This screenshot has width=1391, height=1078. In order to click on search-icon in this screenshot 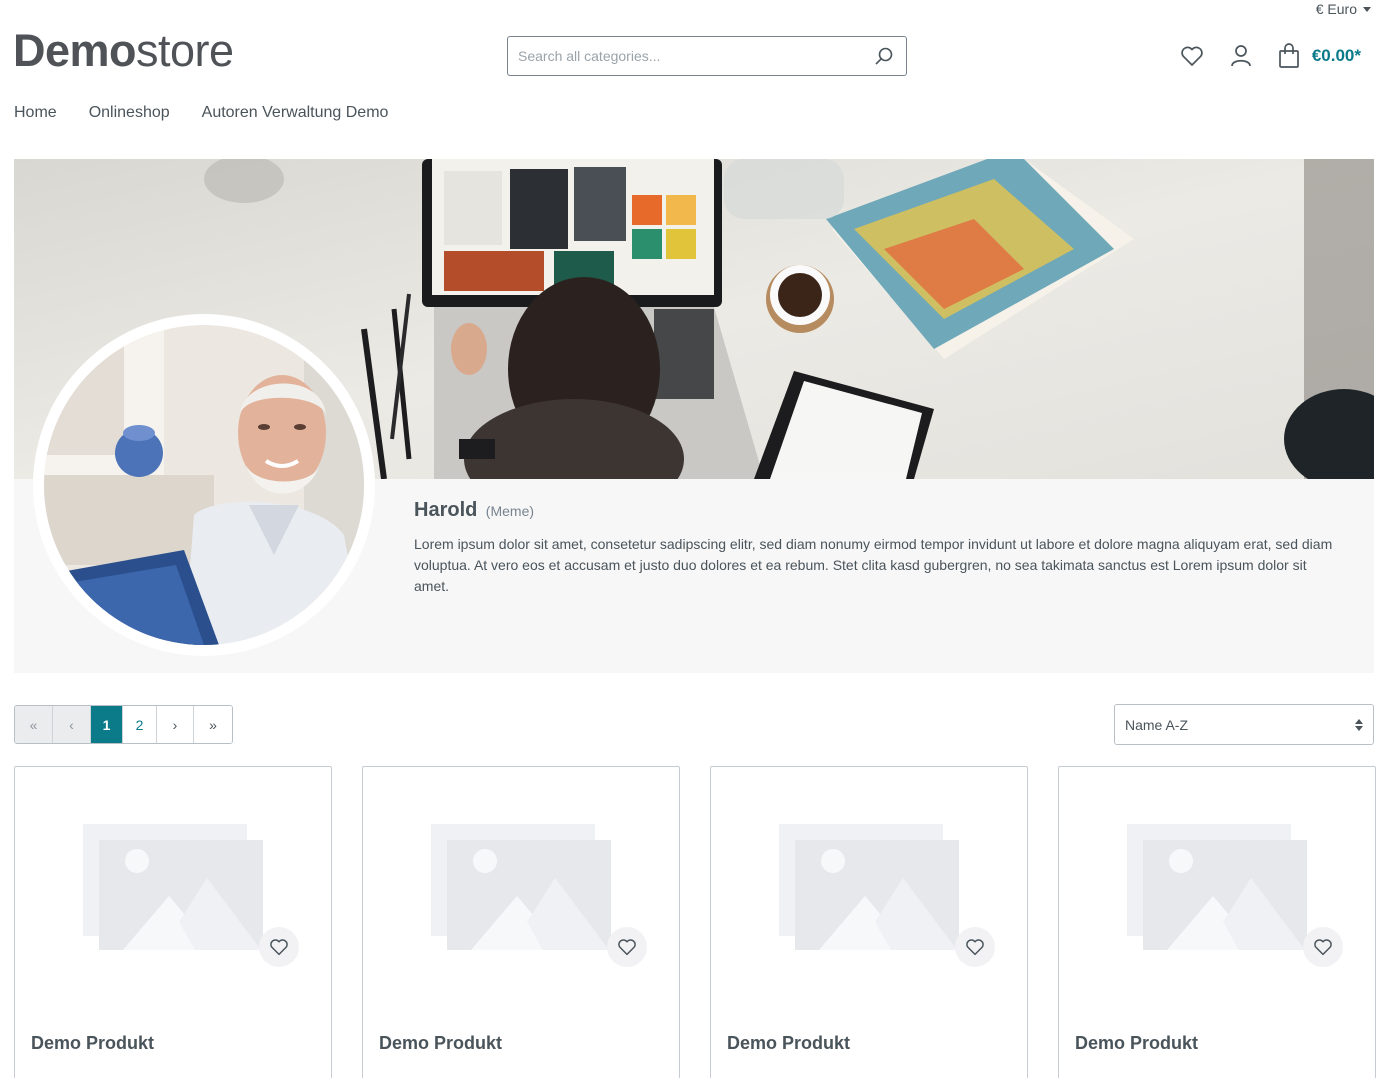, I will do `click(884, 56)`.